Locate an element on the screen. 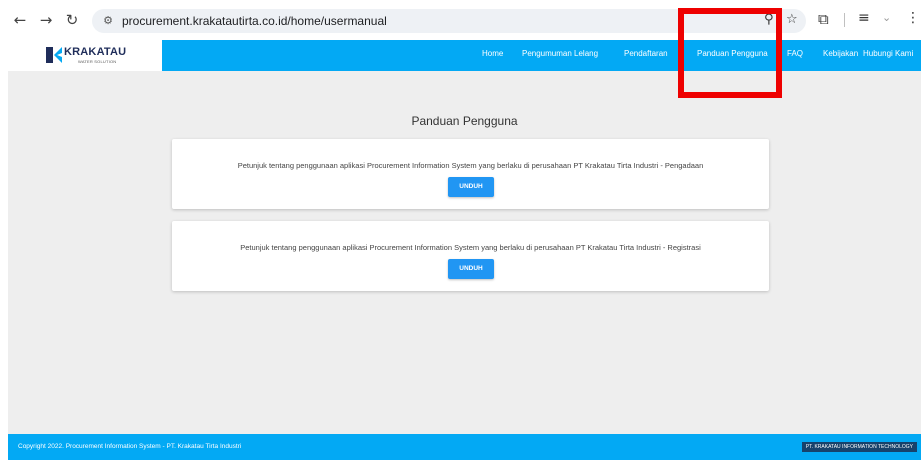 This screenshot has height=460, width=921. forward-arrow-icon: → is located at coordinates (46, 20).